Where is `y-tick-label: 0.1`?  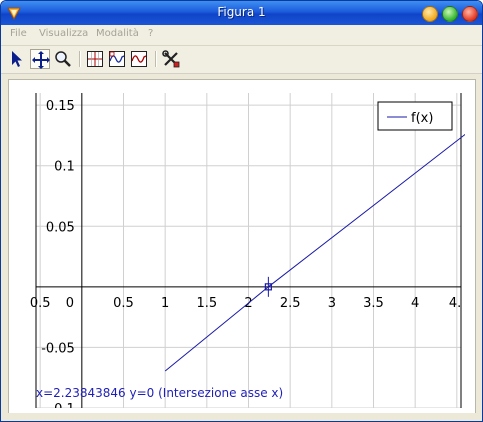 y-tick-label: 0.1 is located at coordinates (64, 167).